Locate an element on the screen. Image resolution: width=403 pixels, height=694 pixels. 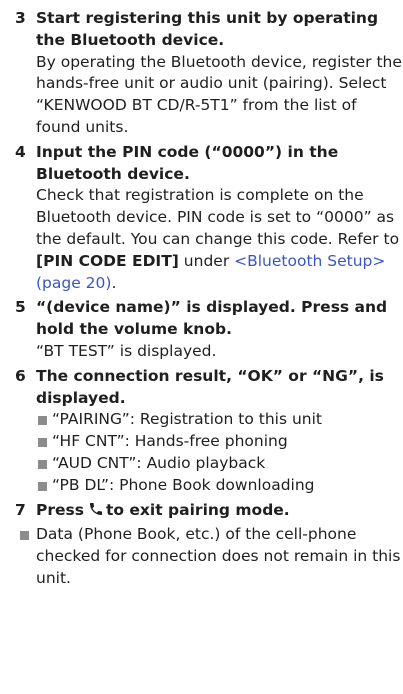
list-item-text: “AUD CNT”: Audio playback is located at coordinates (159, 462).